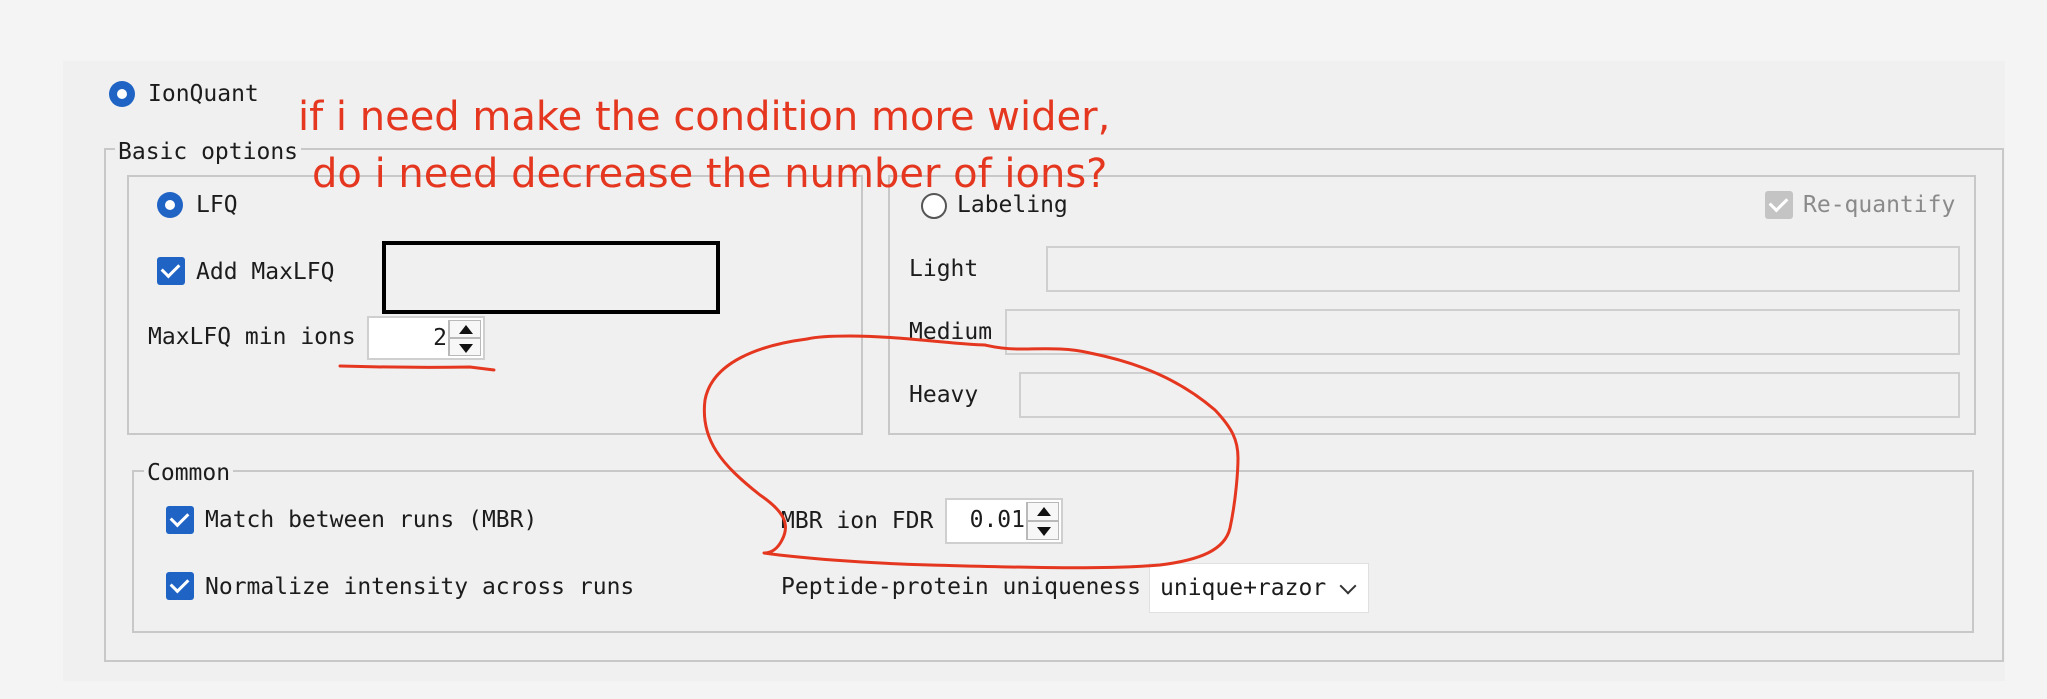 This screenshot has width=2047, height=699. What do you see at coordinates (417, 368) in the screenshot?
I see `underline-stroke` at bounding box center [417, 368].